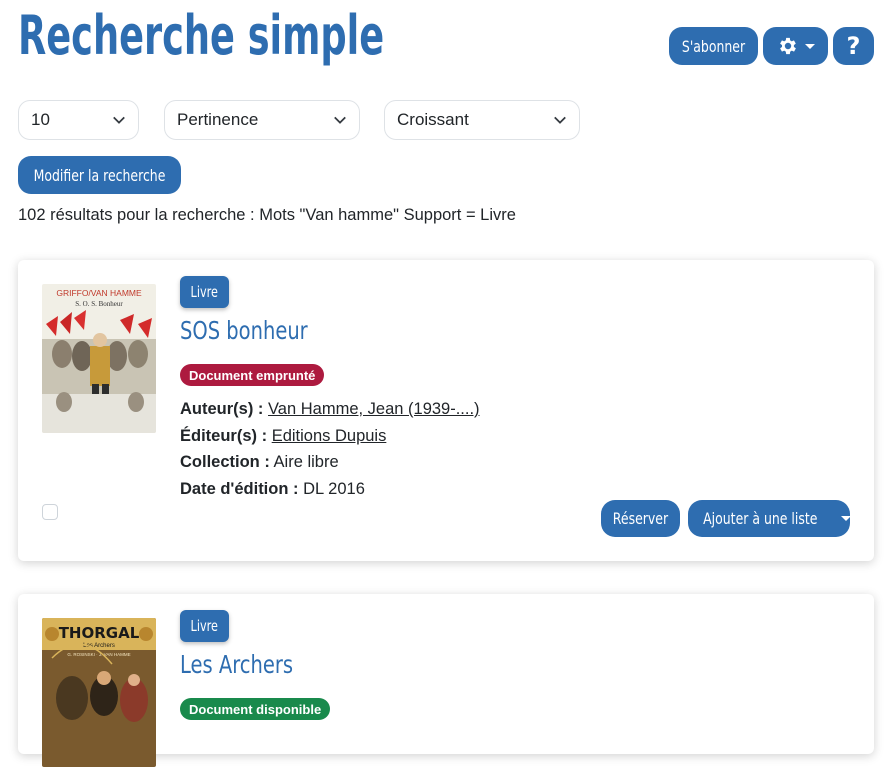  I want to click on modify-search-label: Modifier la recherche, so click(99, 175).